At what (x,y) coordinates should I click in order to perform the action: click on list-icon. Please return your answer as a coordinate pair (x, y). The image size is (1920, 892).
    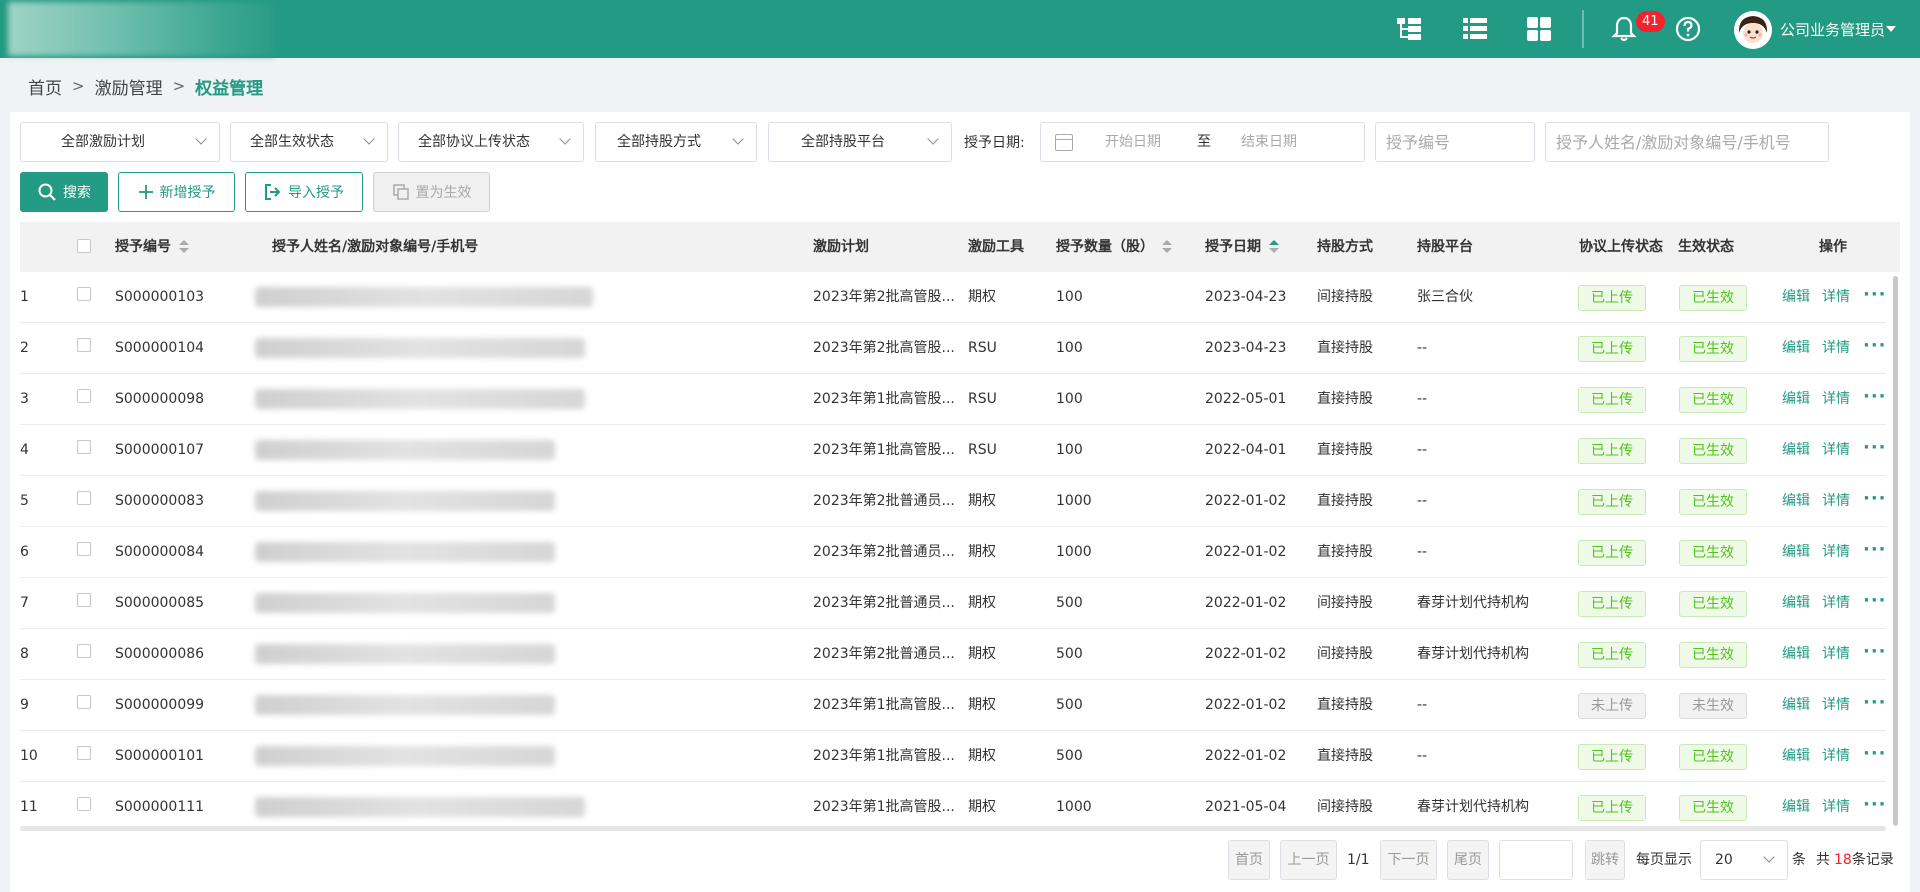
    Looking at the image, I should click on (1475, 29).